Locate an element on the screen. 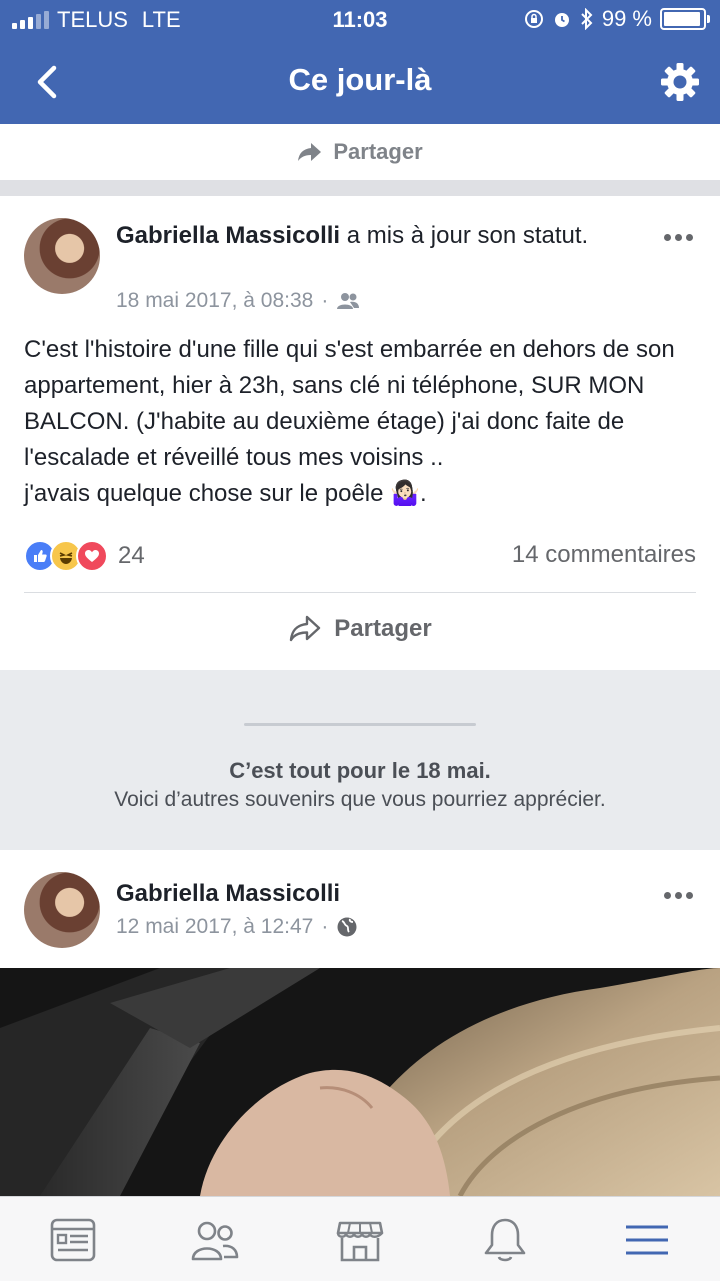 The image size is (720, 1281). marketplace-icon is located at coordinates (360, 1240).